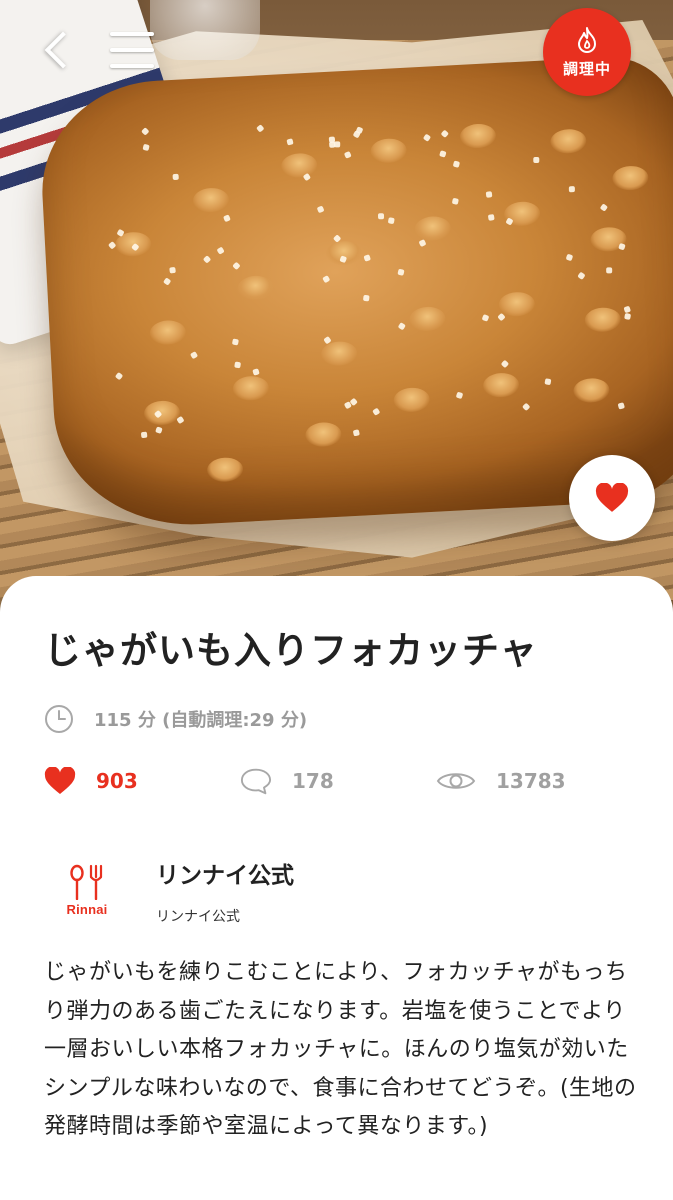 The height and width of the screenshot is (1200, 673). Describe the element at coordinates (587, 39) in the screenshot. I see `flame-icon` at that location.